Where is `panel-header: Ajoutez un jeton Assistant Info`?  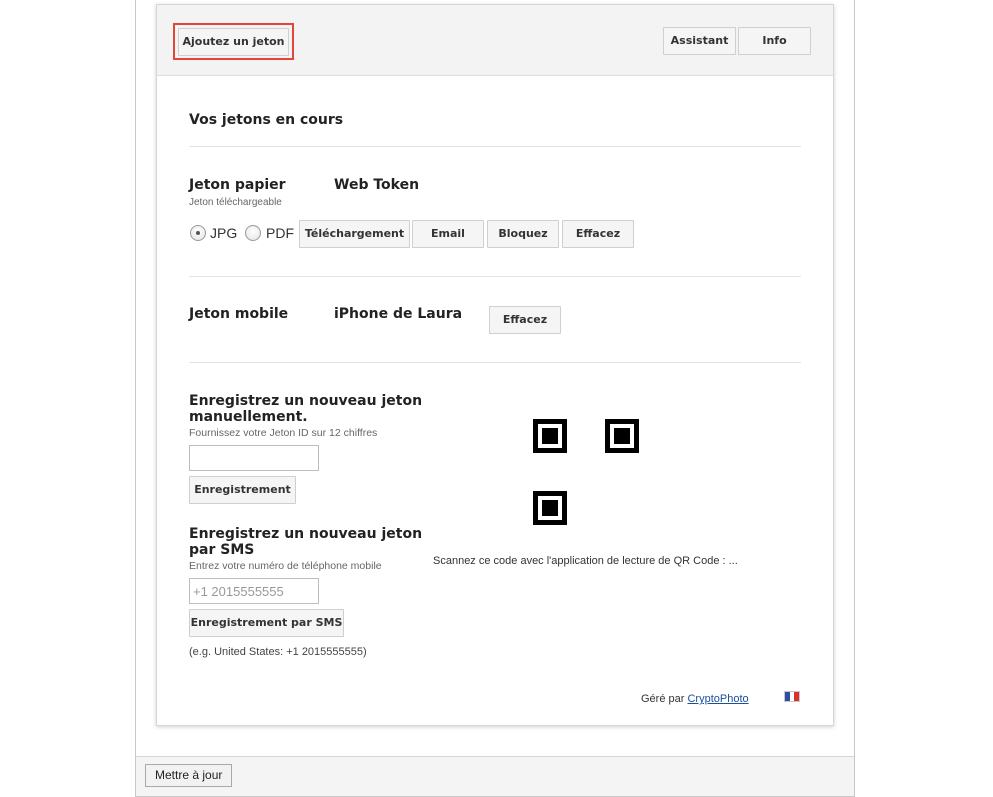
panel-header: Ajoutez un jeton Assistant Info is located at coordinates (495, 40).